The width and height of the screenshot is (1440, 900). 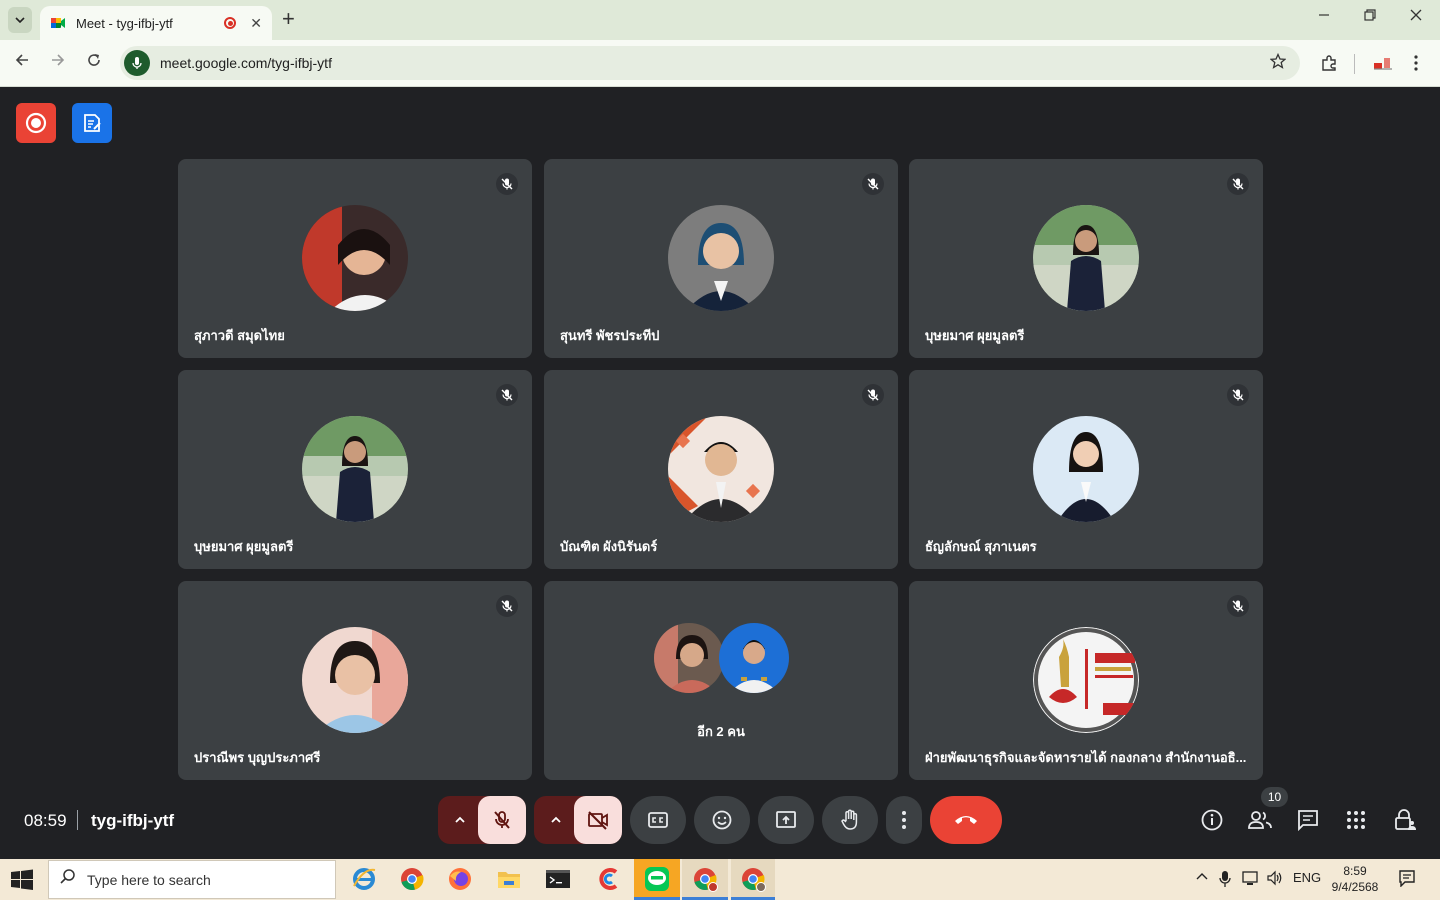 I want to click on leave-call-button, so click(x=966, y=820).